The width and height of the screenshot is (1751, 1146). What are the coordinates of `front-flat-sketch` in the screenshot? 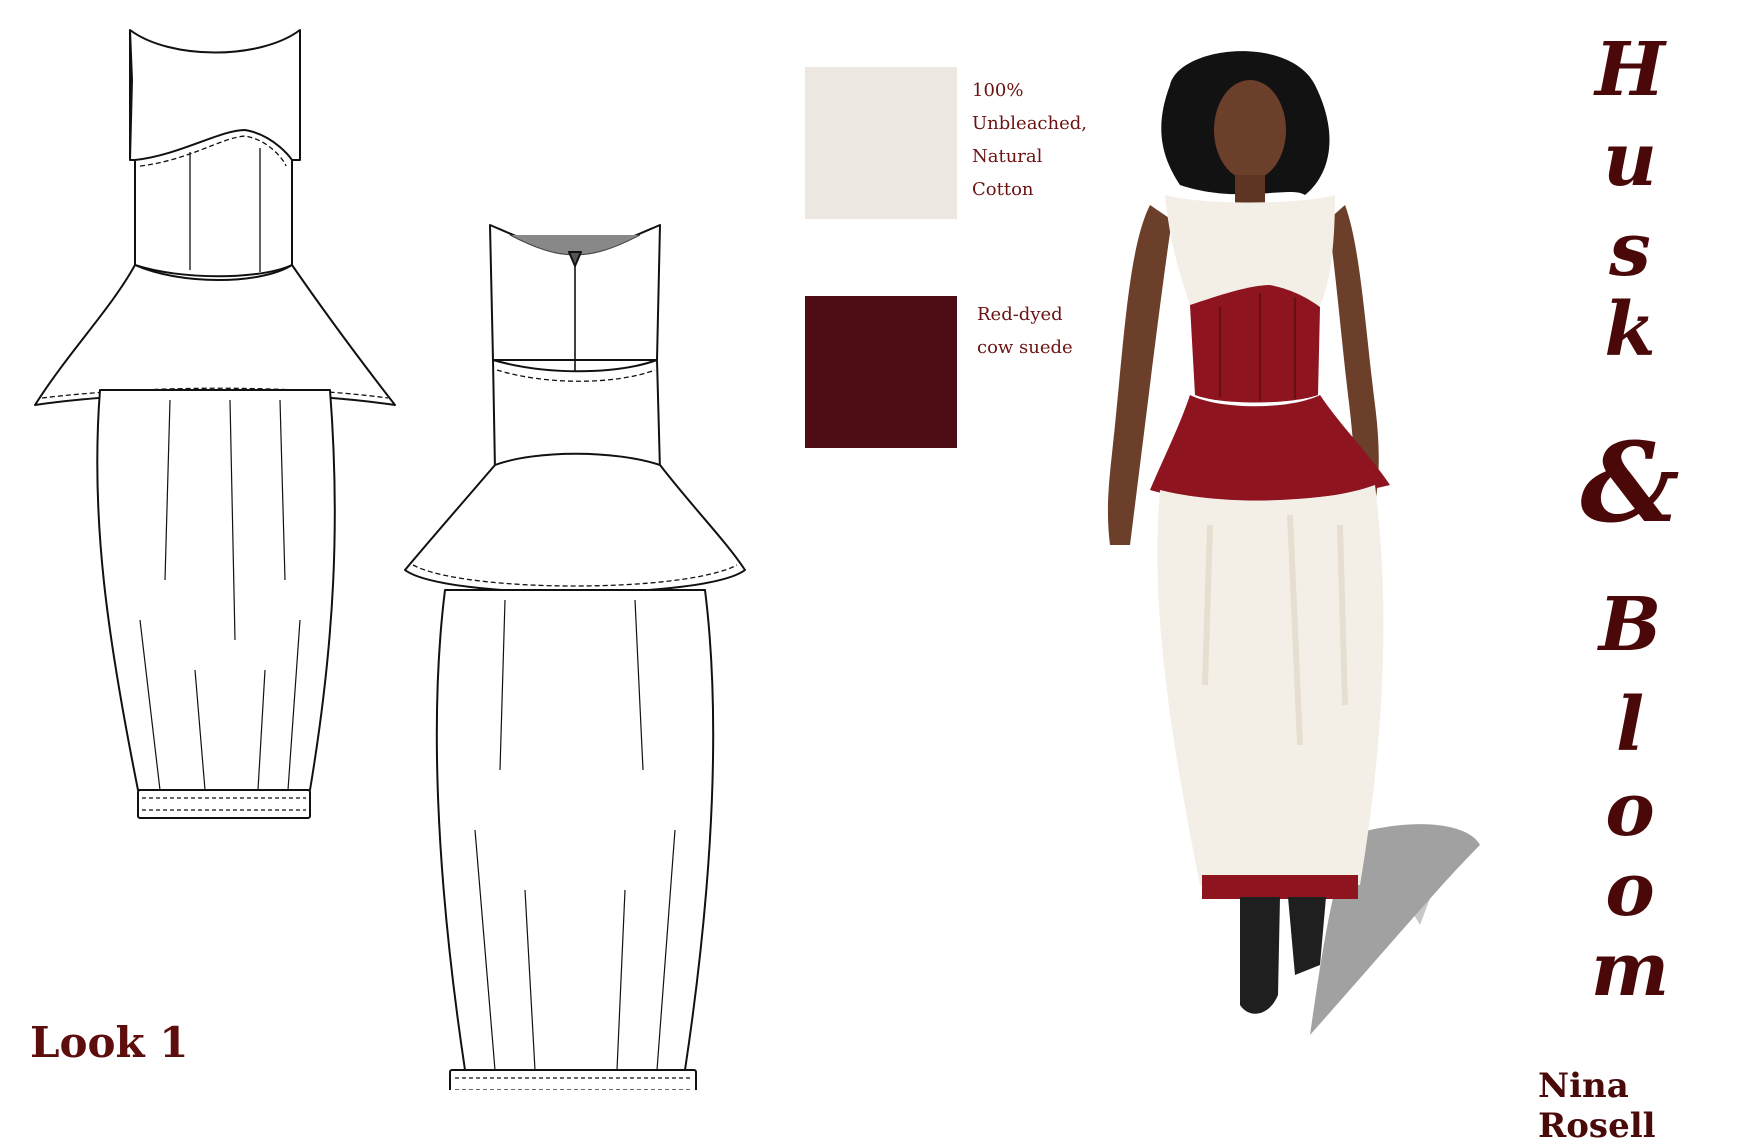 It's located at (215, 424).